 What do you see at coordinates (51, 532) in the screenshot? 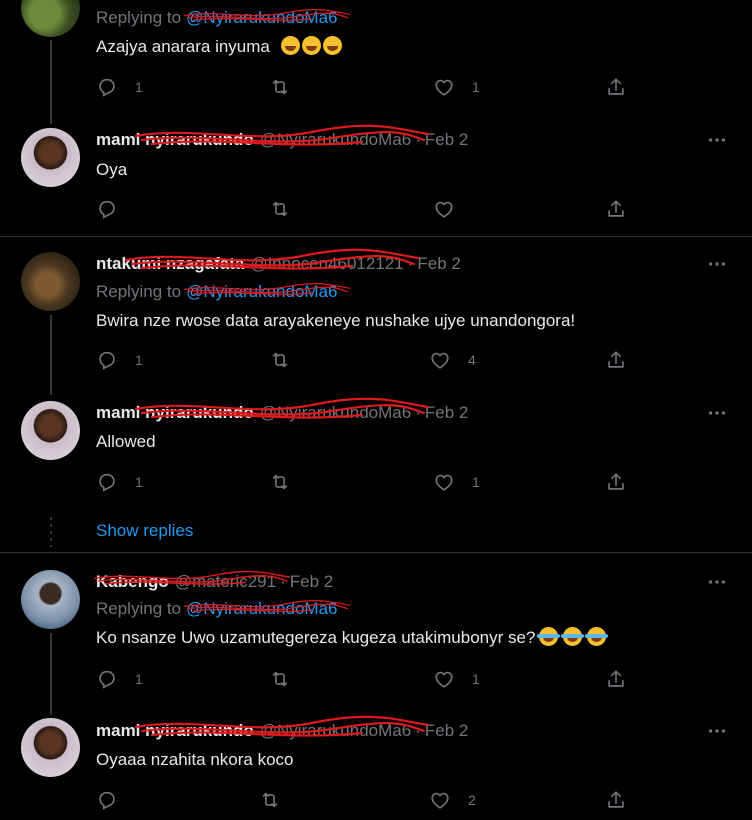
I see `collapsed-thread-line` at bounding box center [51, 532].